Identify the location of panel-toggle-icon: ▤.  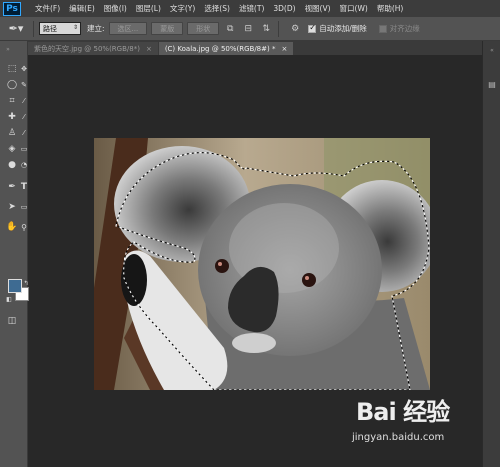
(492, 84).